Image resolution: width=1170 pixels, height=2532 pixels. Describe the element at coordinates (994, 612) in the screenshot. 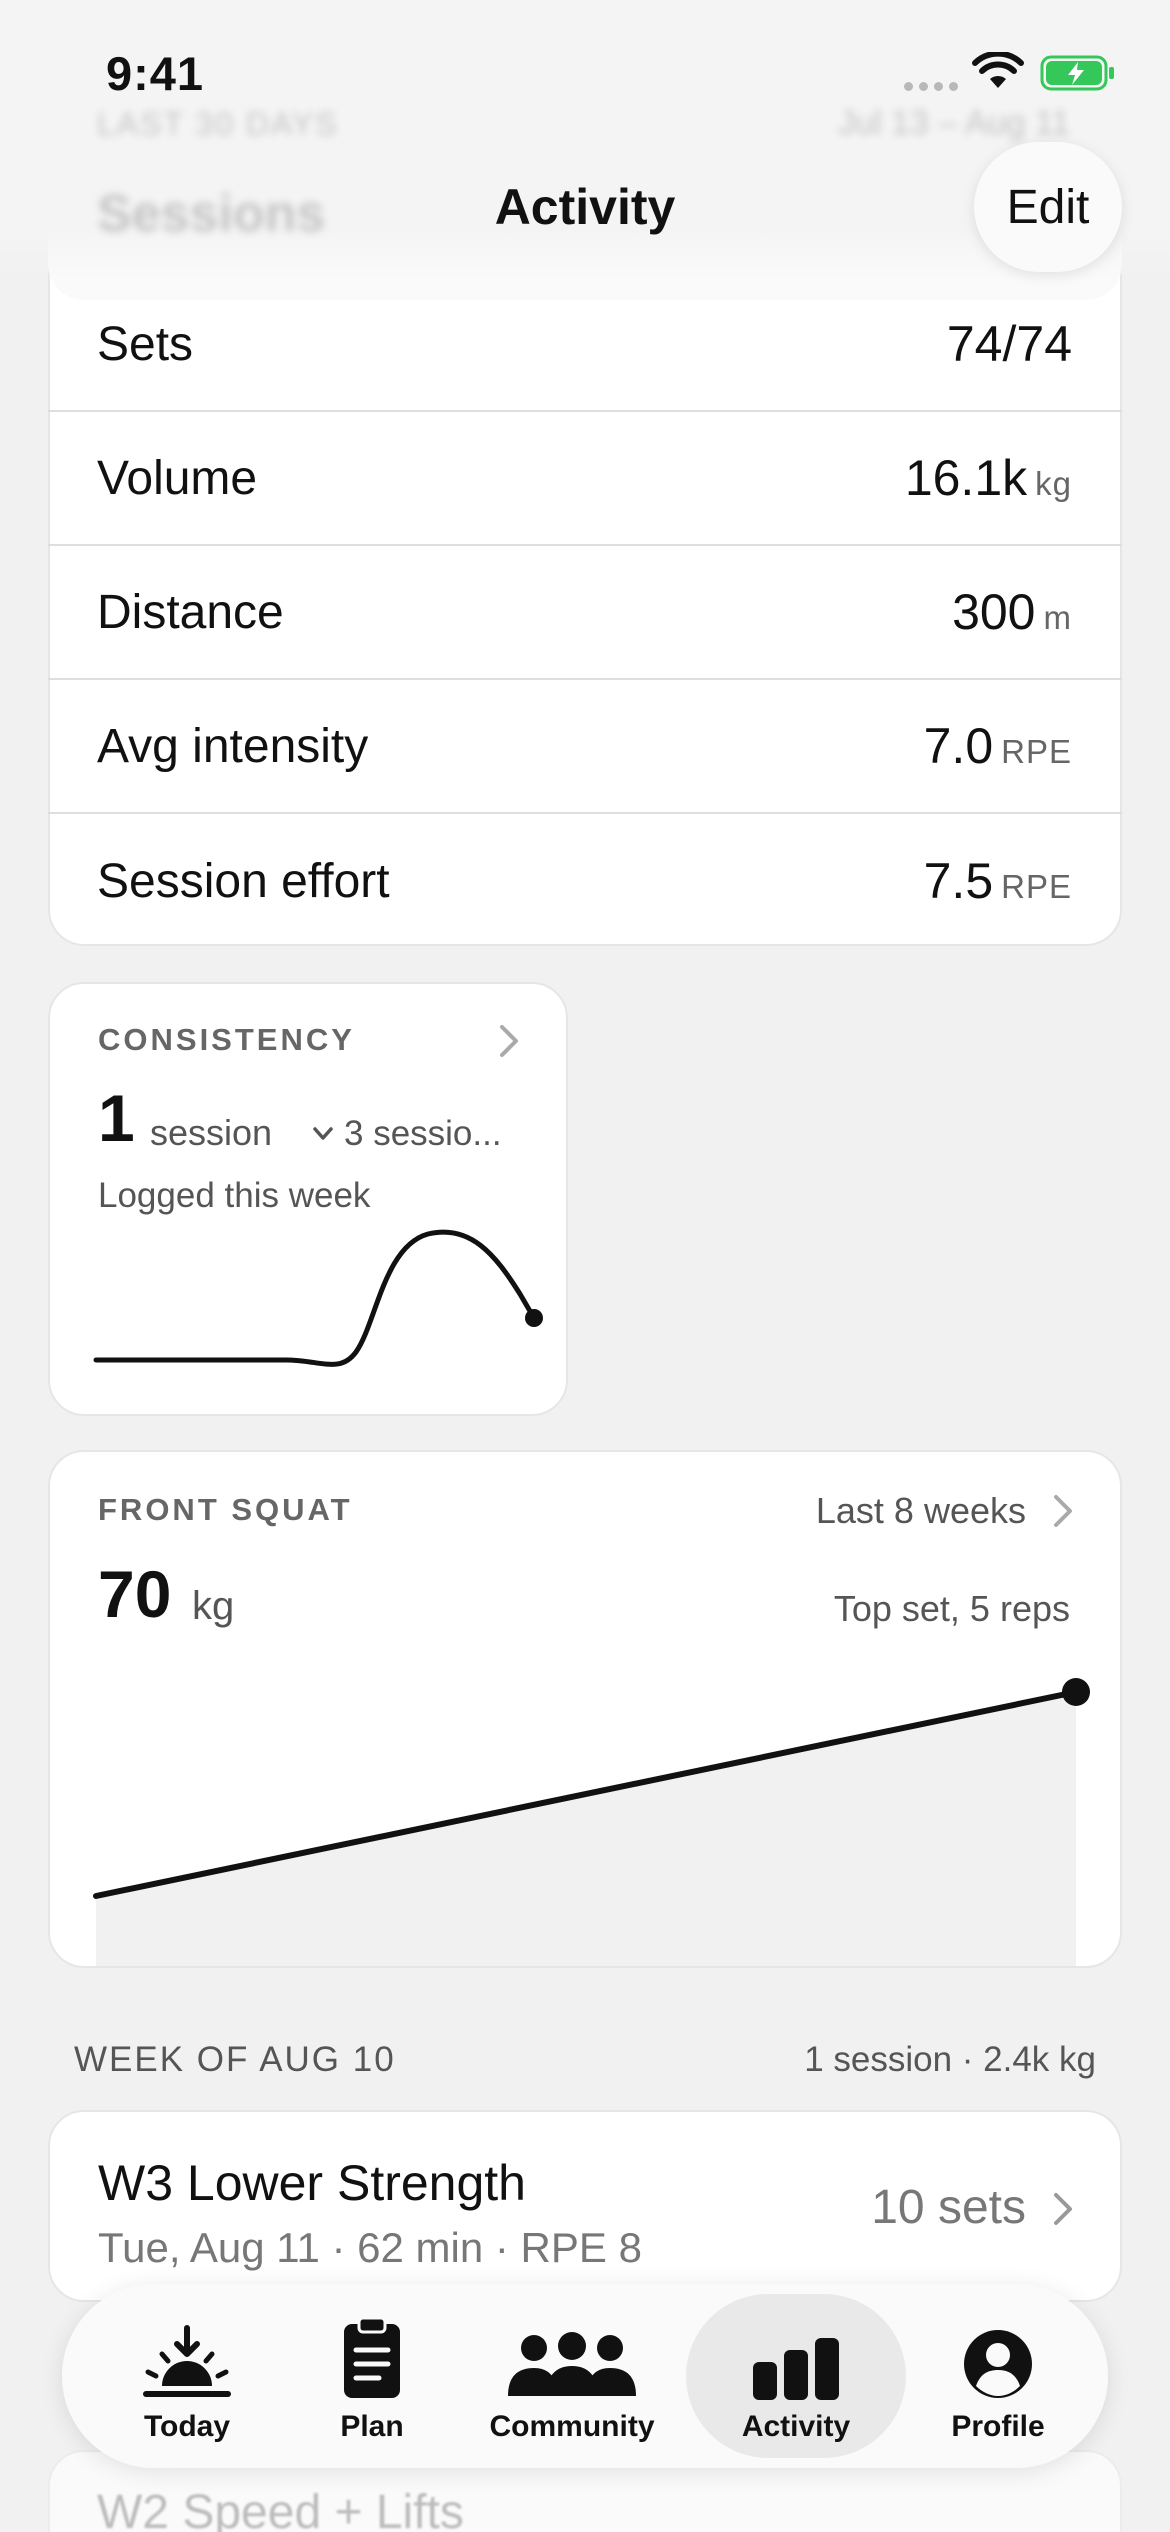

I see `stat-value: 300` at that location.